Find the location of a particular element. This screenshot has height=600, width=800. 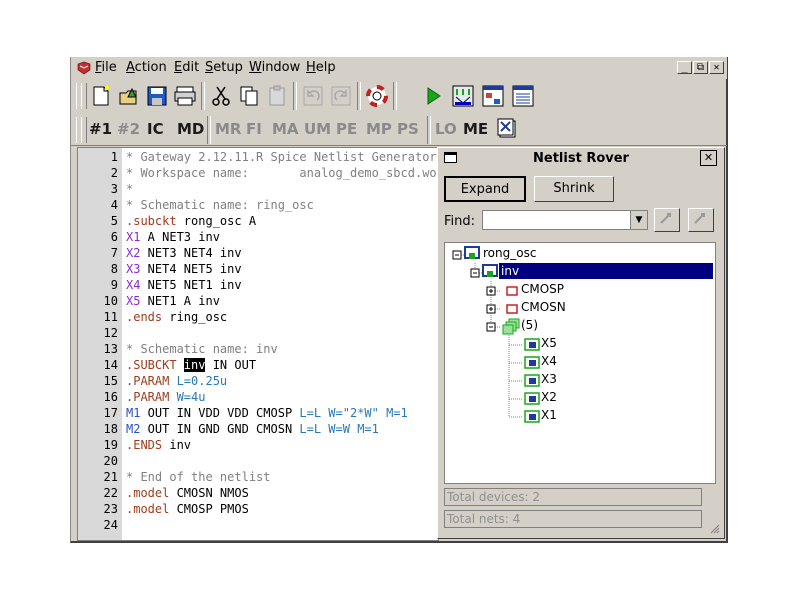

menu-edit: Edit is located at coordinates (186, 67).